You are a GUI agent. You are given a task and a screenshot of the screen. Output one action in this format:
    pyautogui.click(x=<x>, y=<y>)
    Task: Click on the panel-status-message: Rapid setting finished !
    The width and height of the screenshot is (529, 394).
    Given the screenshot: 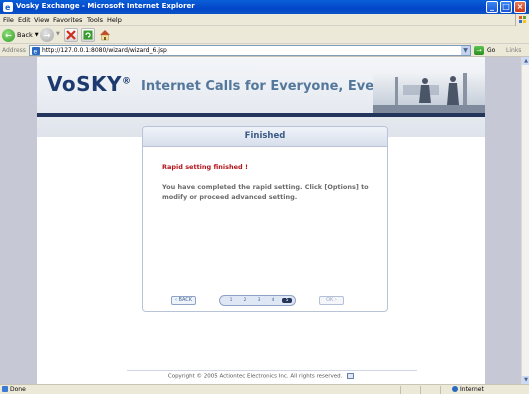 What is the action you would take?
    pyautogui.click(x=205, y=167)
    